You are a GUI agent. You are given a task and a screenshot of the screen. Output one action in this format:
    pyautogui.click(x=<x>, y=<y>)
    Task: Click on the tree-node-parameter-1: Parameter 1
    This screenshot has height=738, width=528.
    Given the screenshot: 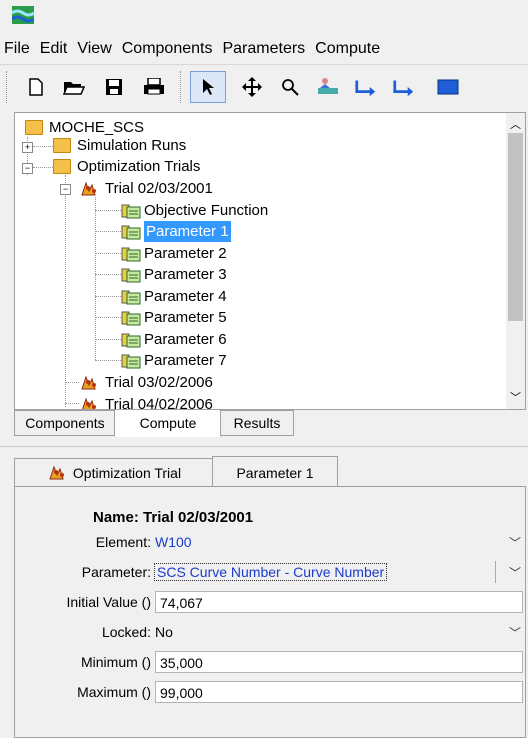 What is the action you would take?
    pyautogui.click(x=176, y=231)
    